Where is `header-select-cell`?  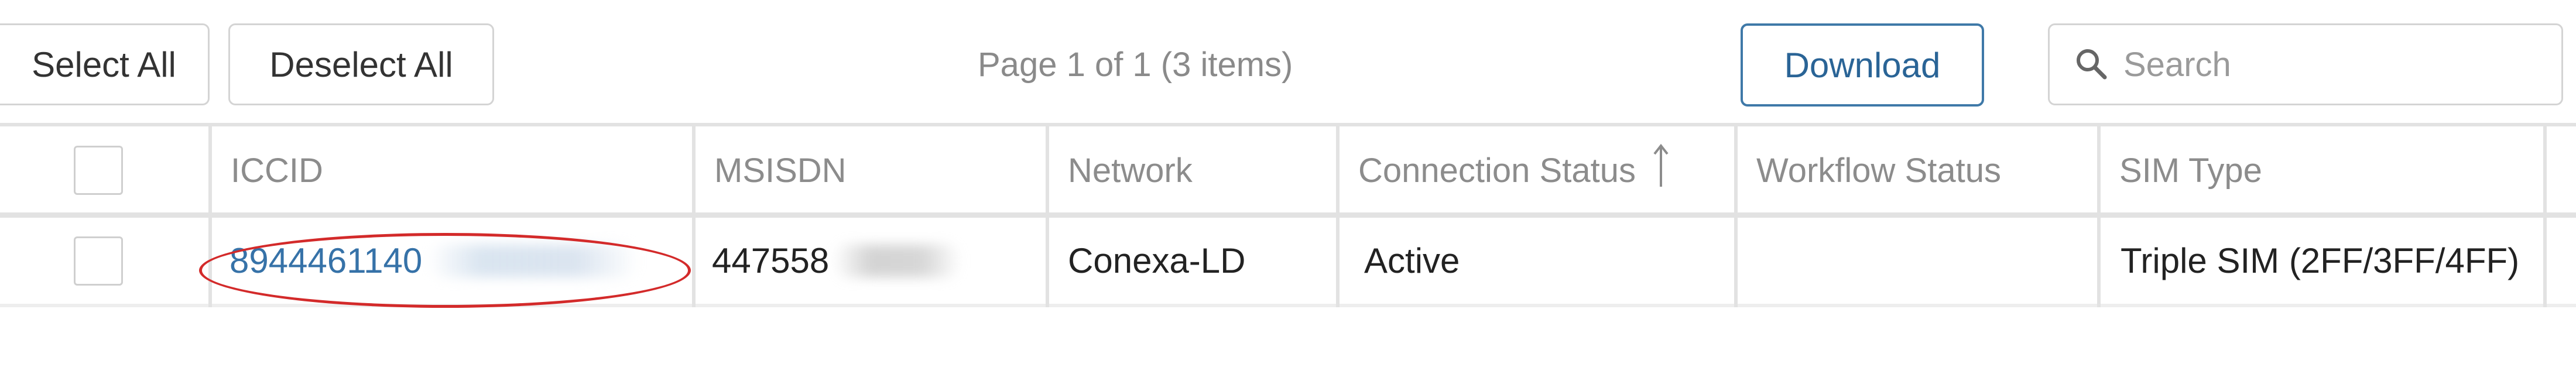
header-select-cell is located at coordinates (104, 170).